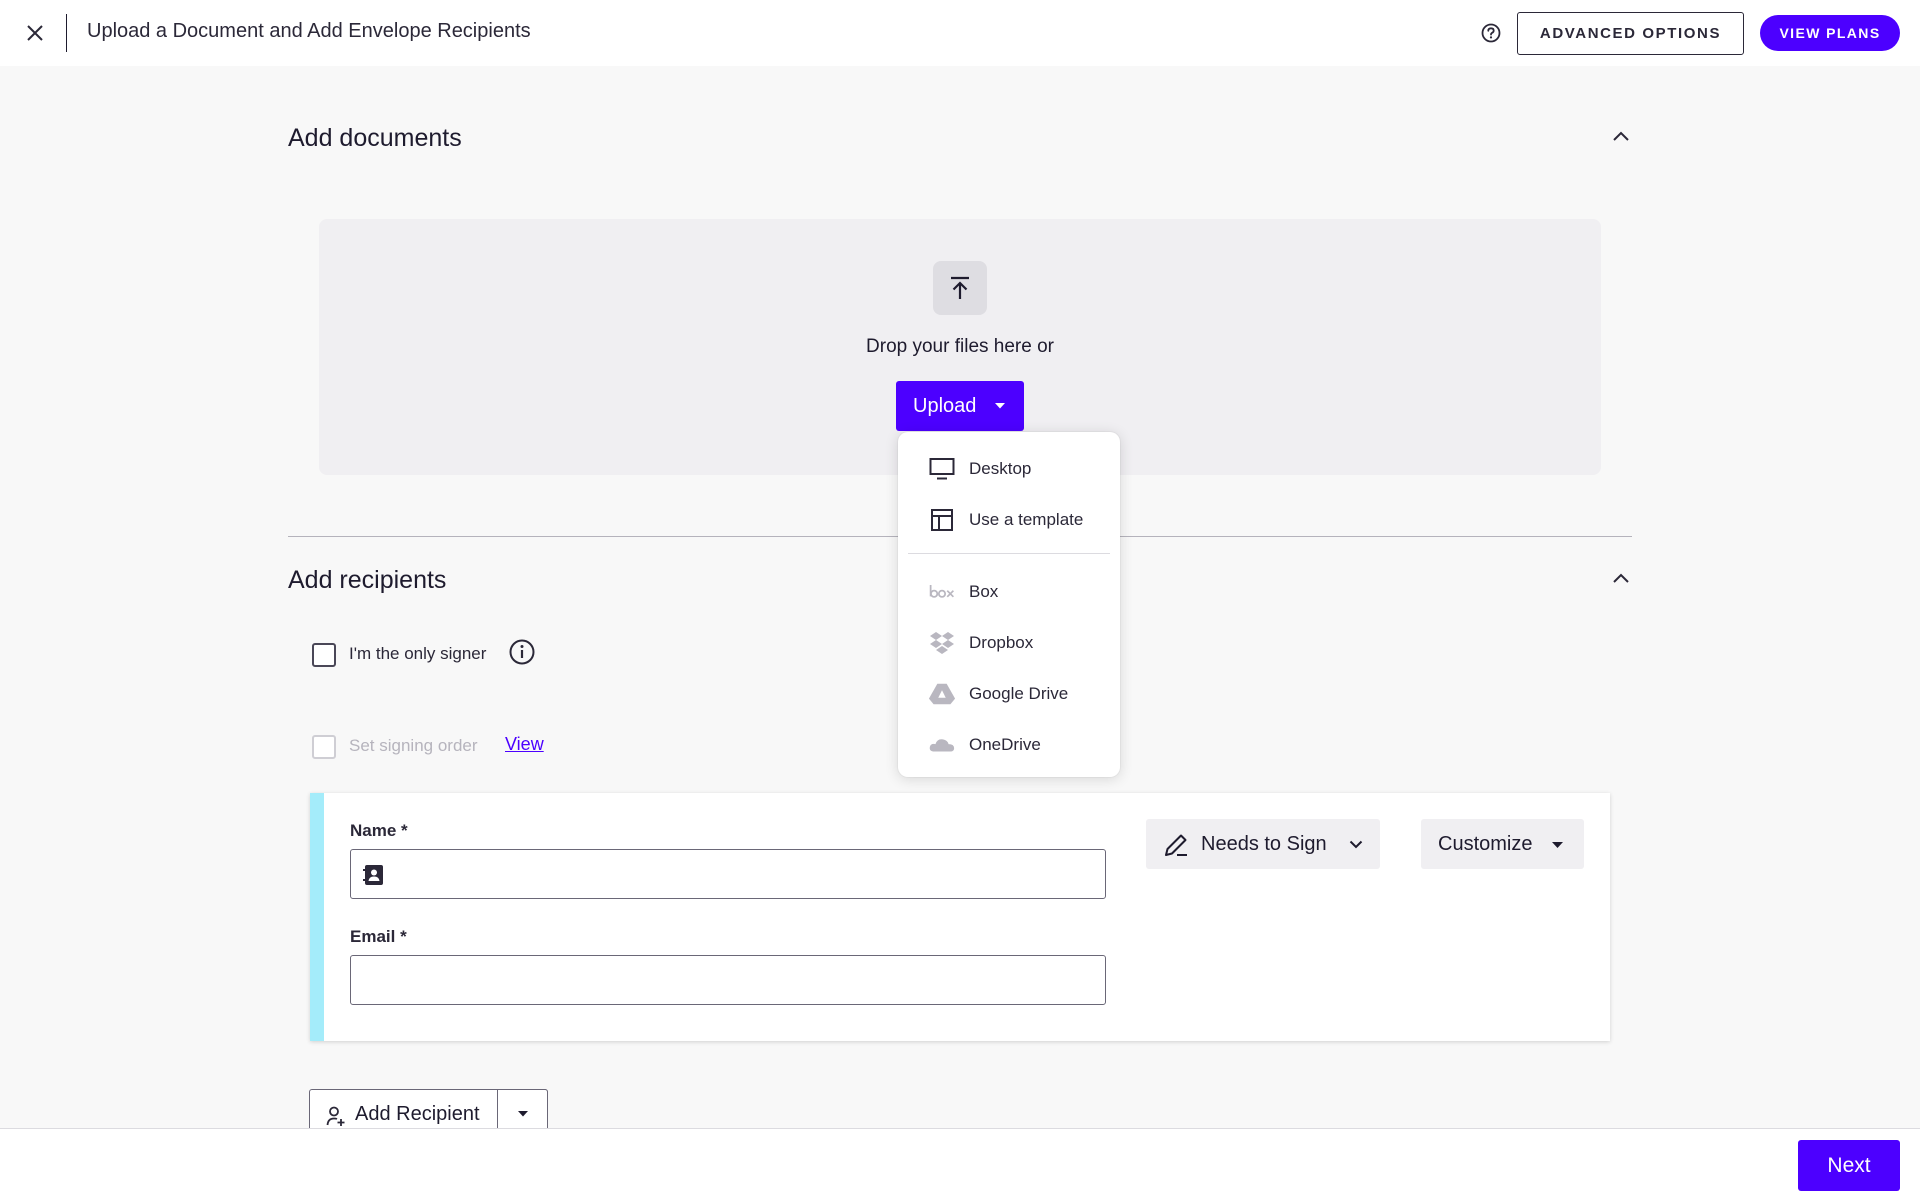 The height and width of the screenshot is (1200, 1920). I want to click on recipient-role-label: Needs to Sign, so click(1264, 843).